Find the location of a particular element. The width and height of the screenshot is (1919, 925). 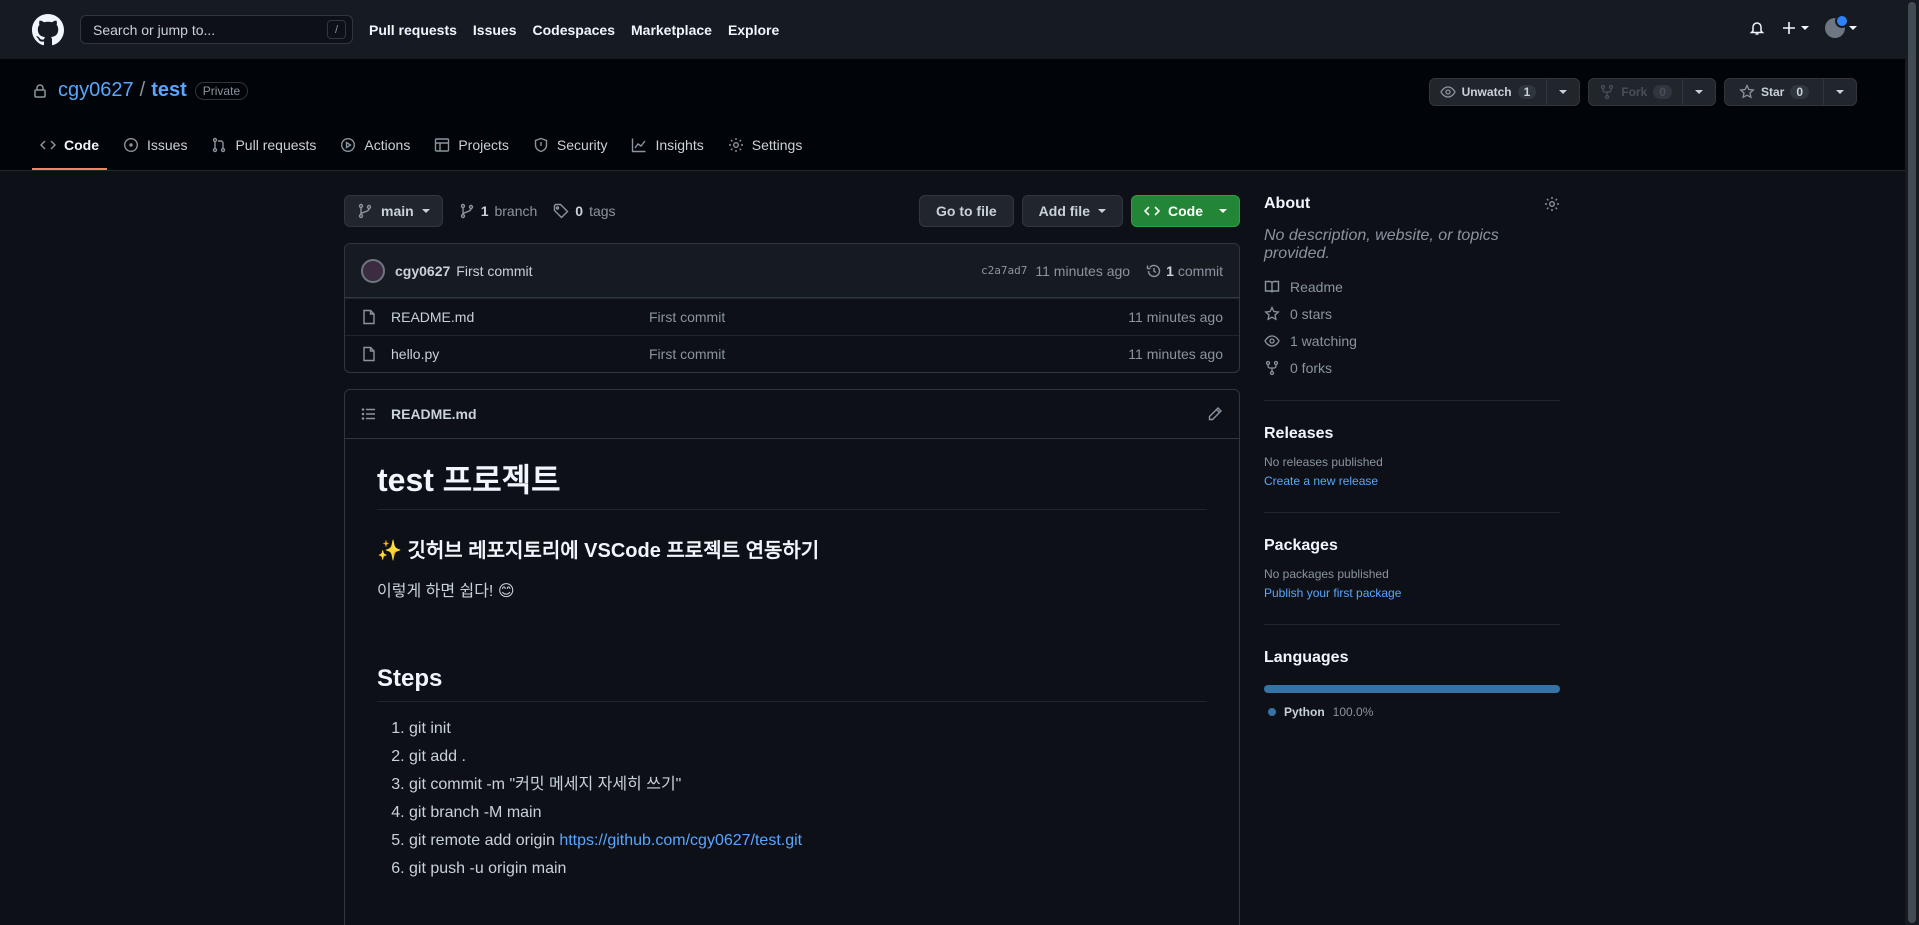

add-file-button: Add file is located at coordinates (1072, 211).